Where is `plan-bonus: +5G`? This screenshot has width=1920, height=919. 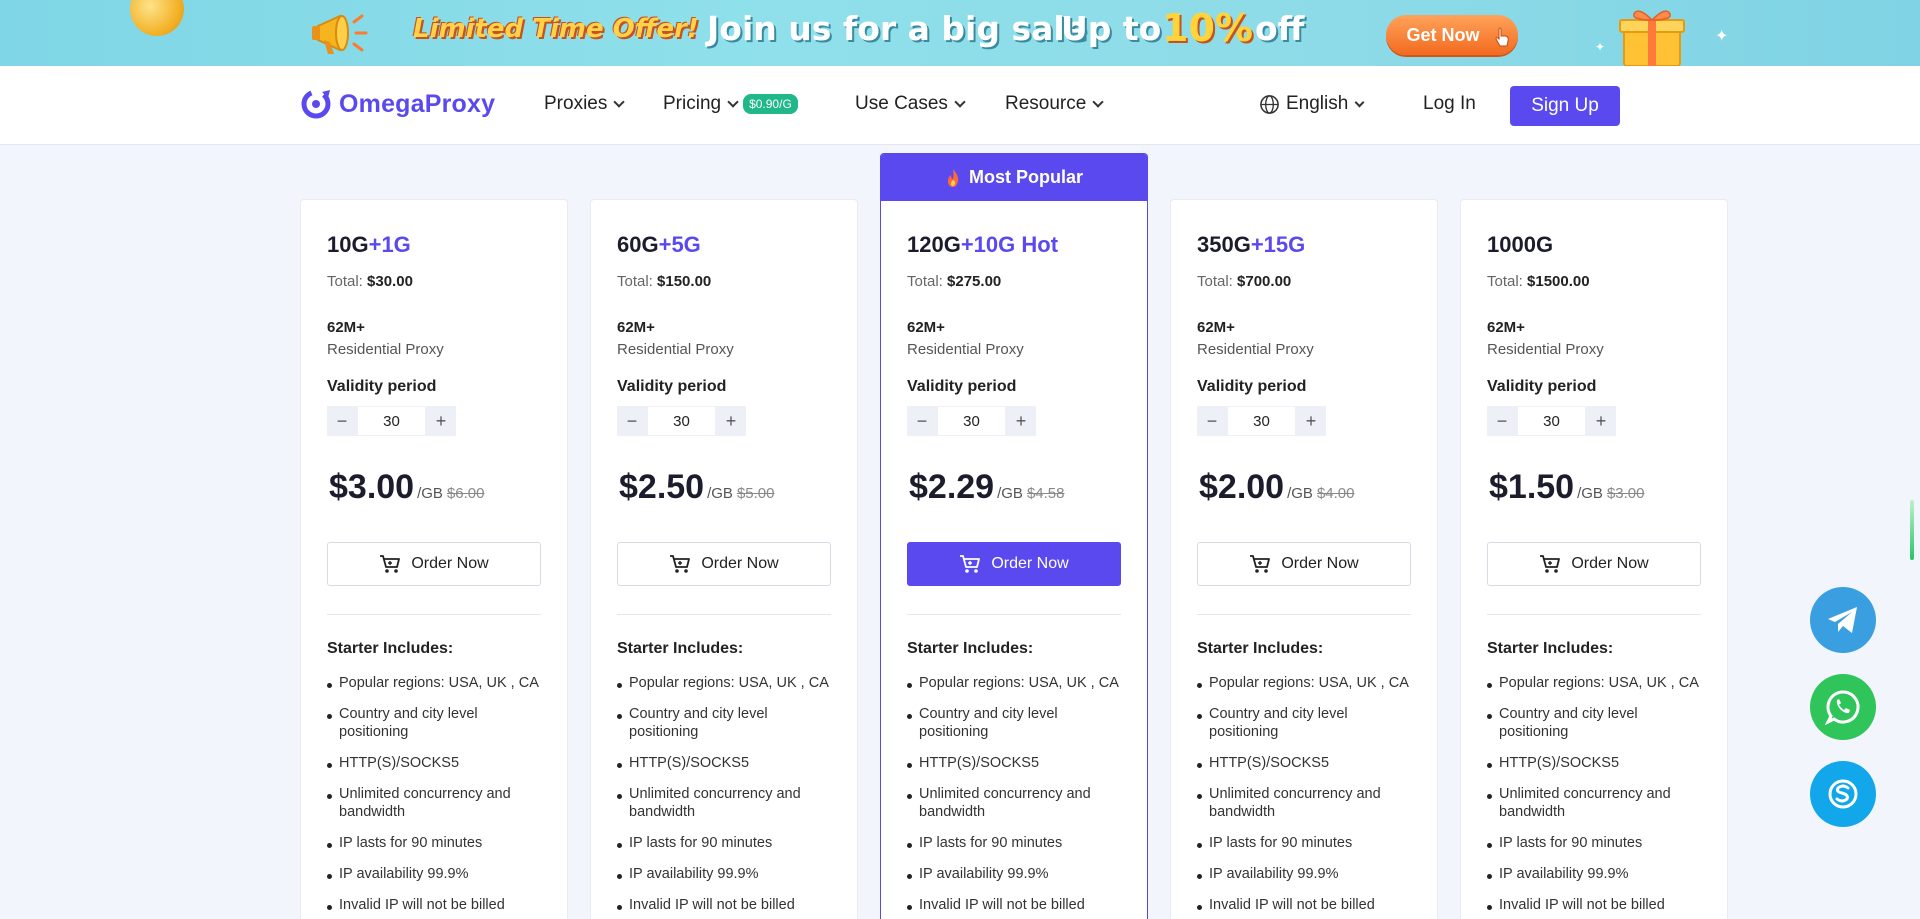 plan-bonus: +5G is located at coordinates (679, 244).